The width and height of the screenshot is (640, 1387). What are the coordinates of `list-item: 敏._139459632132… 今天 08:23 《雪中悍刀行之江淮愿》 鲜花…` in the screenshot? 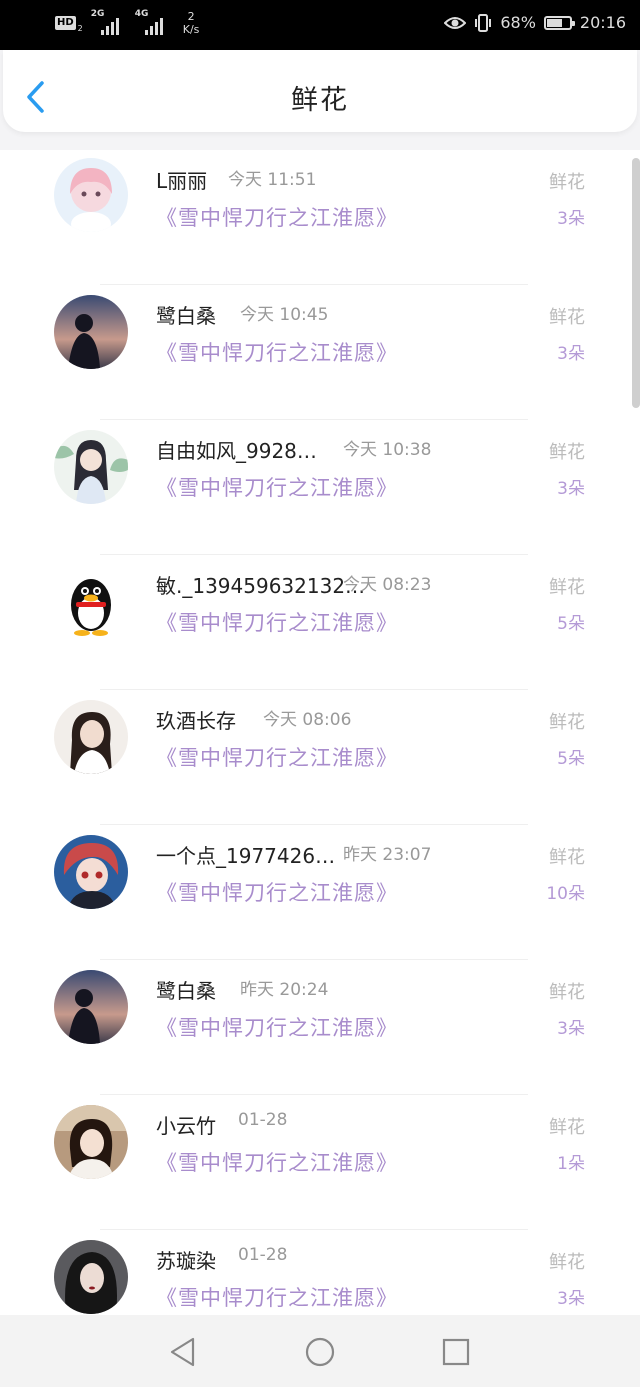 It's located at (320, 622).